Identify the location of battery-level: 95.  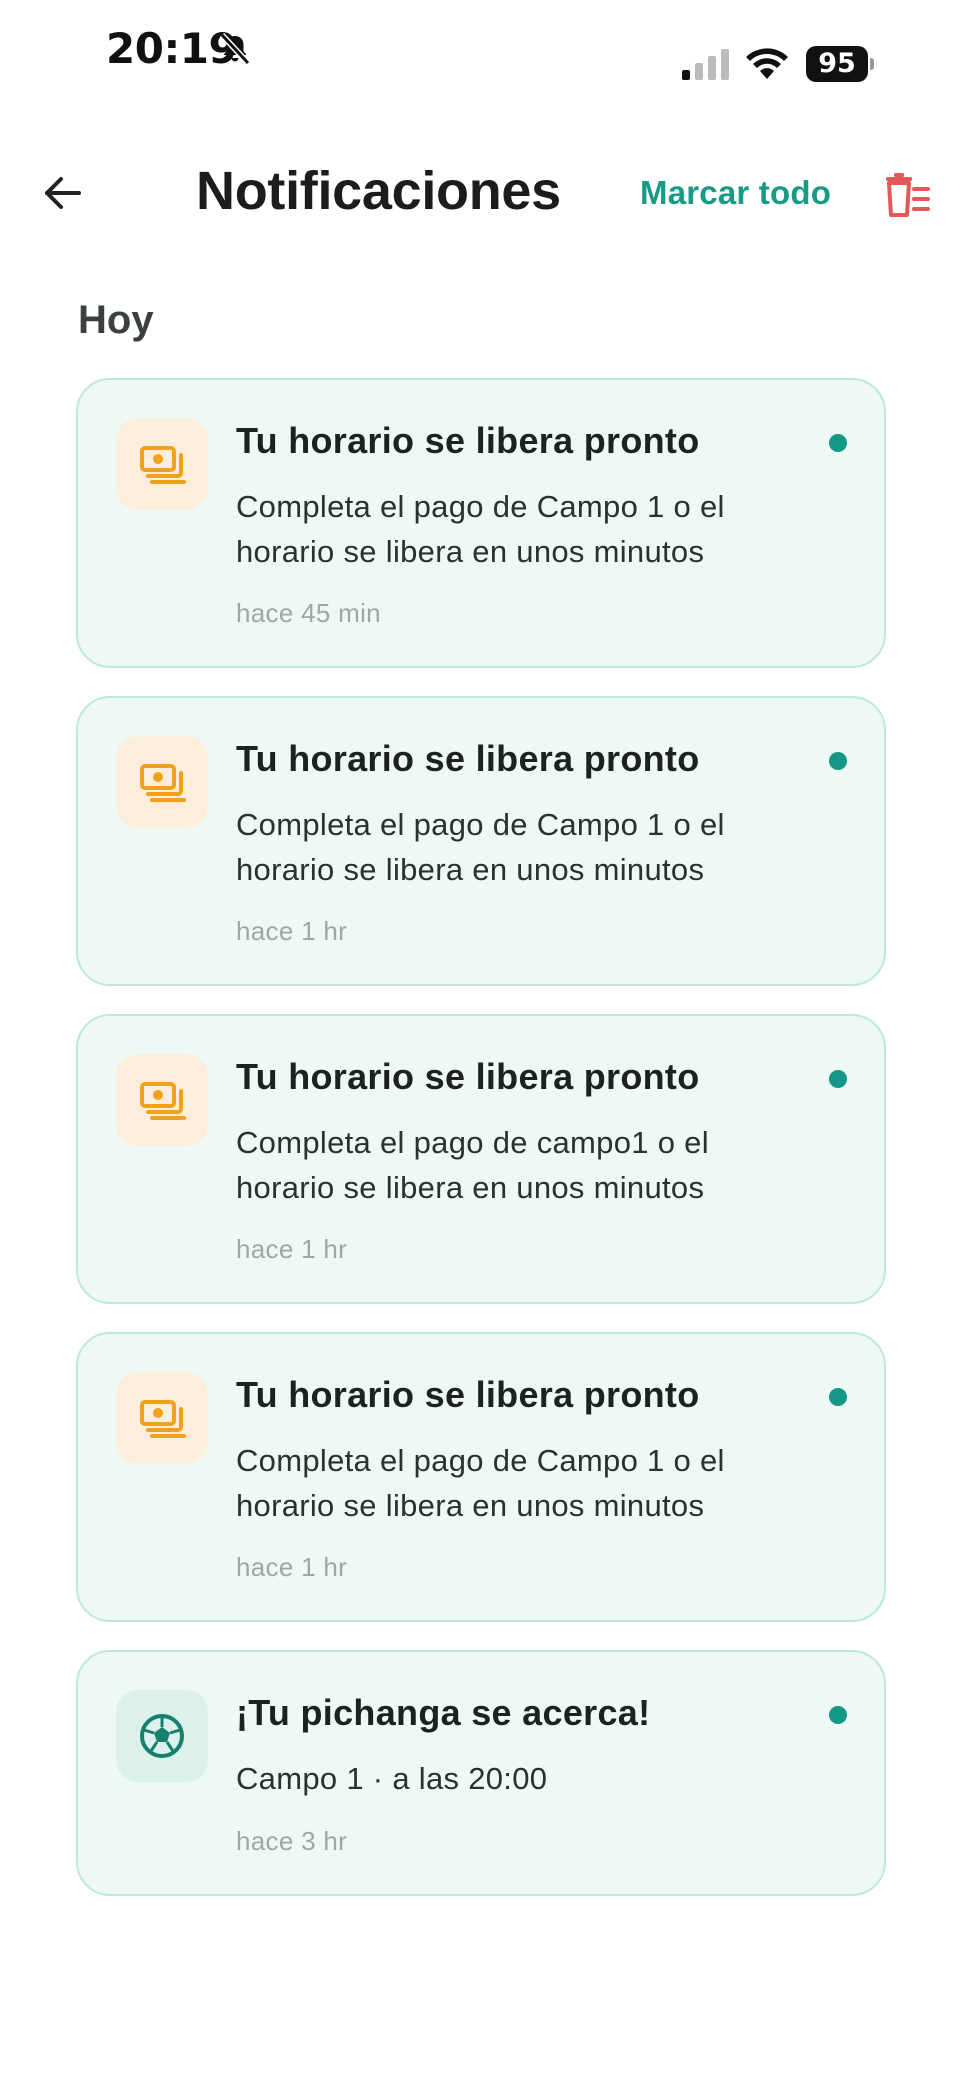
(837, 64).